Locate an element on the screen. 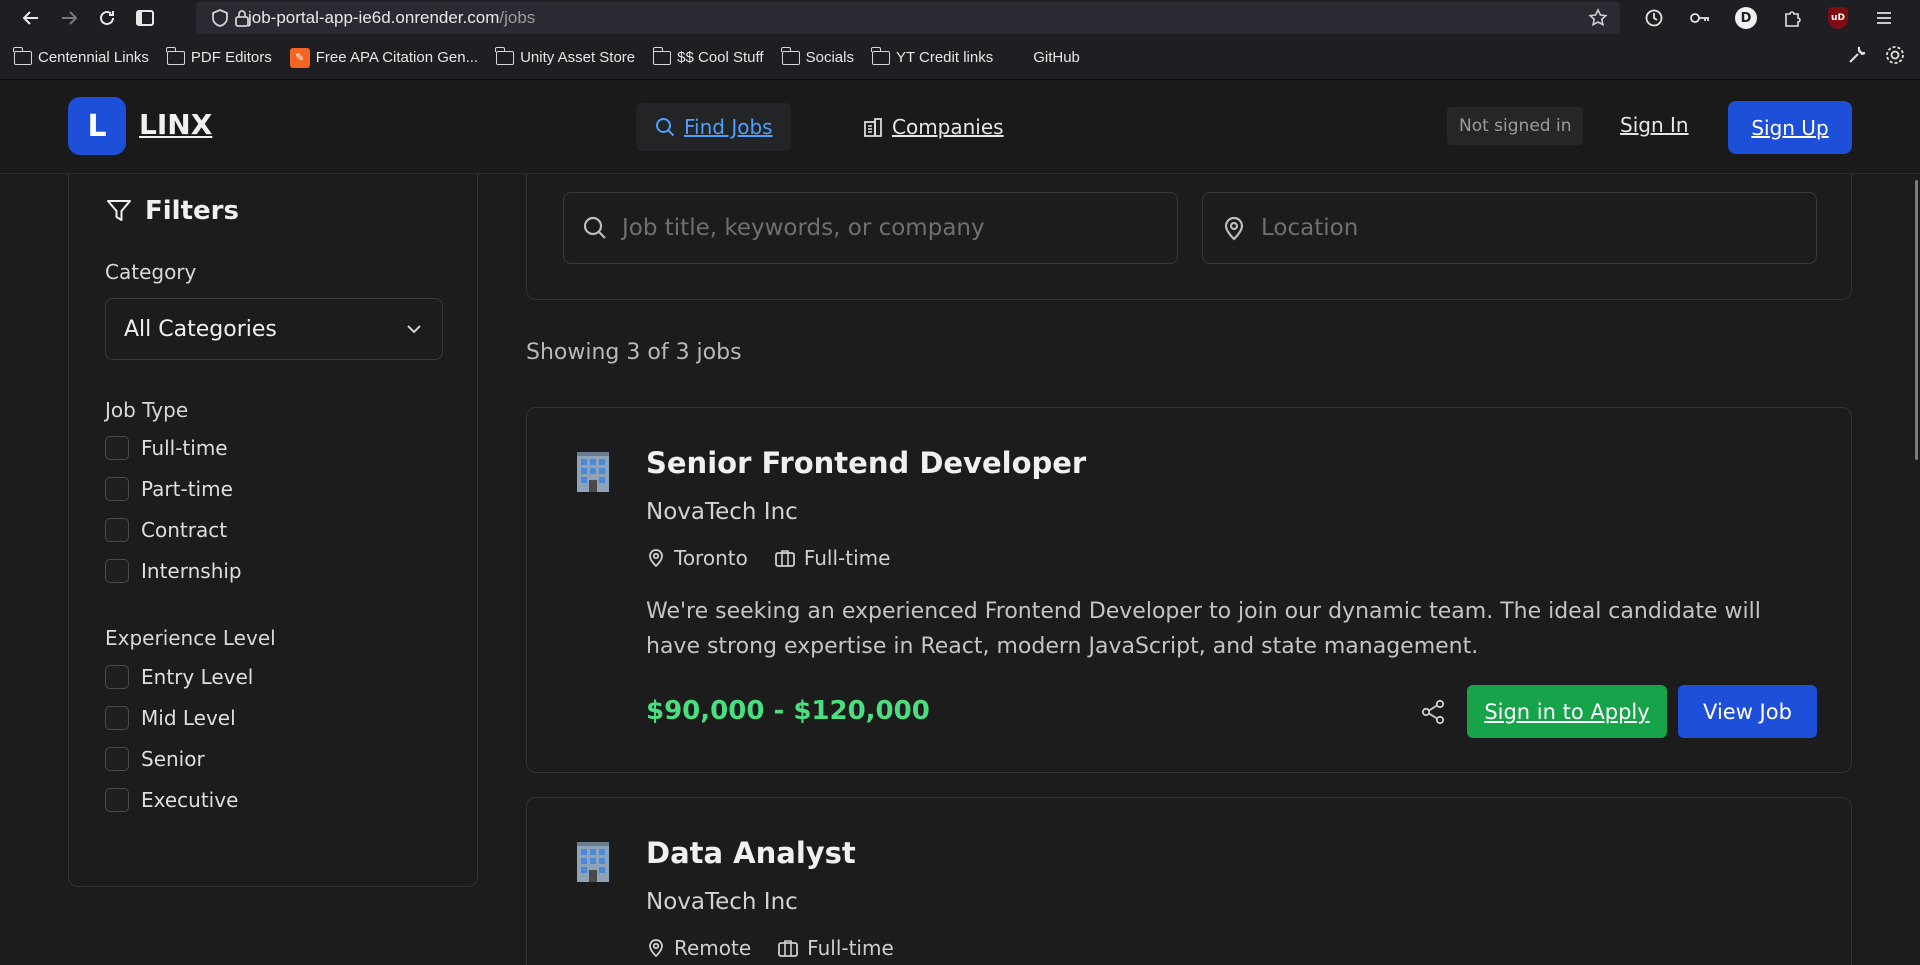 This screenshot has height=965, width=1920. apa-site-icon: ✎ is located at coordinates (299, 57).